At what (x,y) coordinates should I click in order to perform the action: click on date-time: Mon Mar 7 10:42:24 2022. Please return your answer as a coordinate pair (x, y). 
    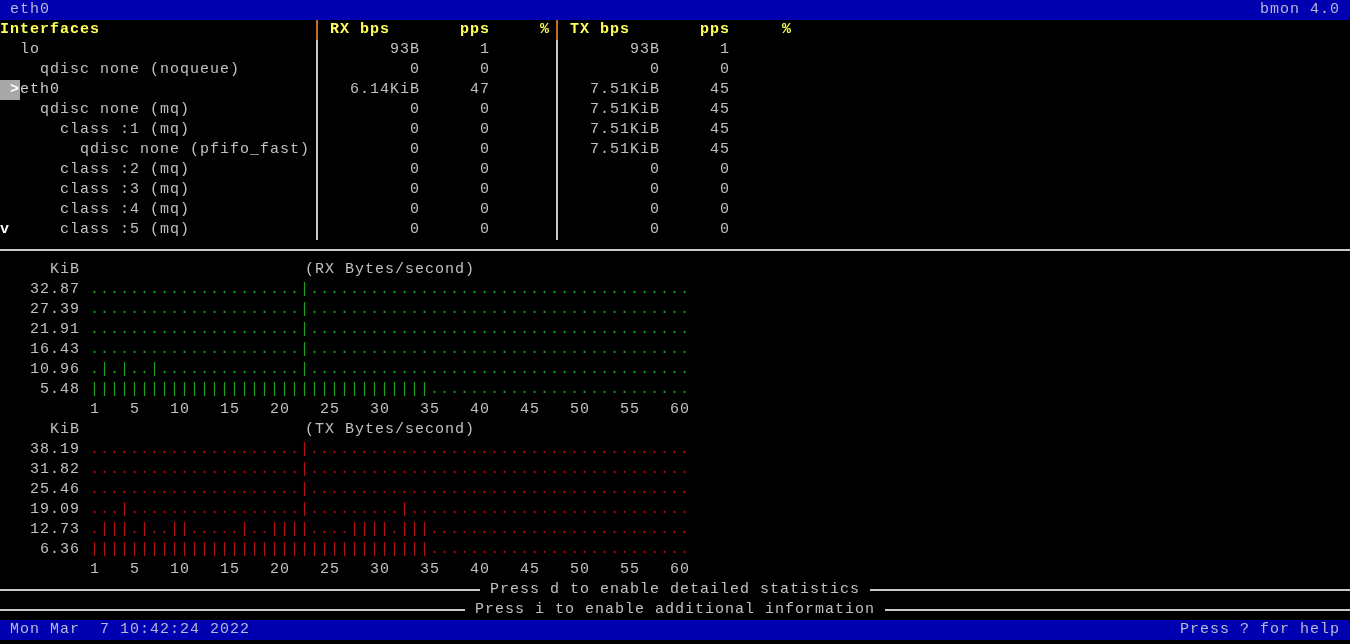
    Looking at the image, I should click on (130, 630).